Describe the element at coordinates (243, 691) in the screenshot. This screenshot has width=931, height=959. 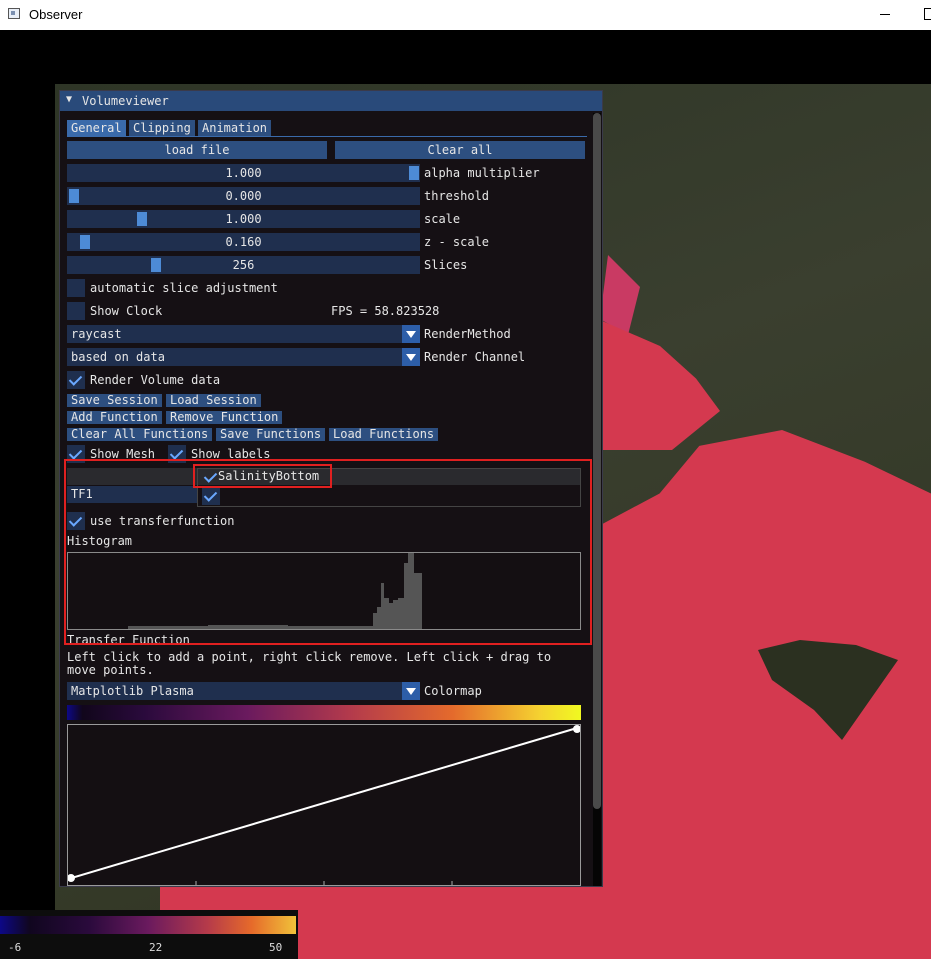
I see `colormap-combo: Matplotlib Plasma` at that location.